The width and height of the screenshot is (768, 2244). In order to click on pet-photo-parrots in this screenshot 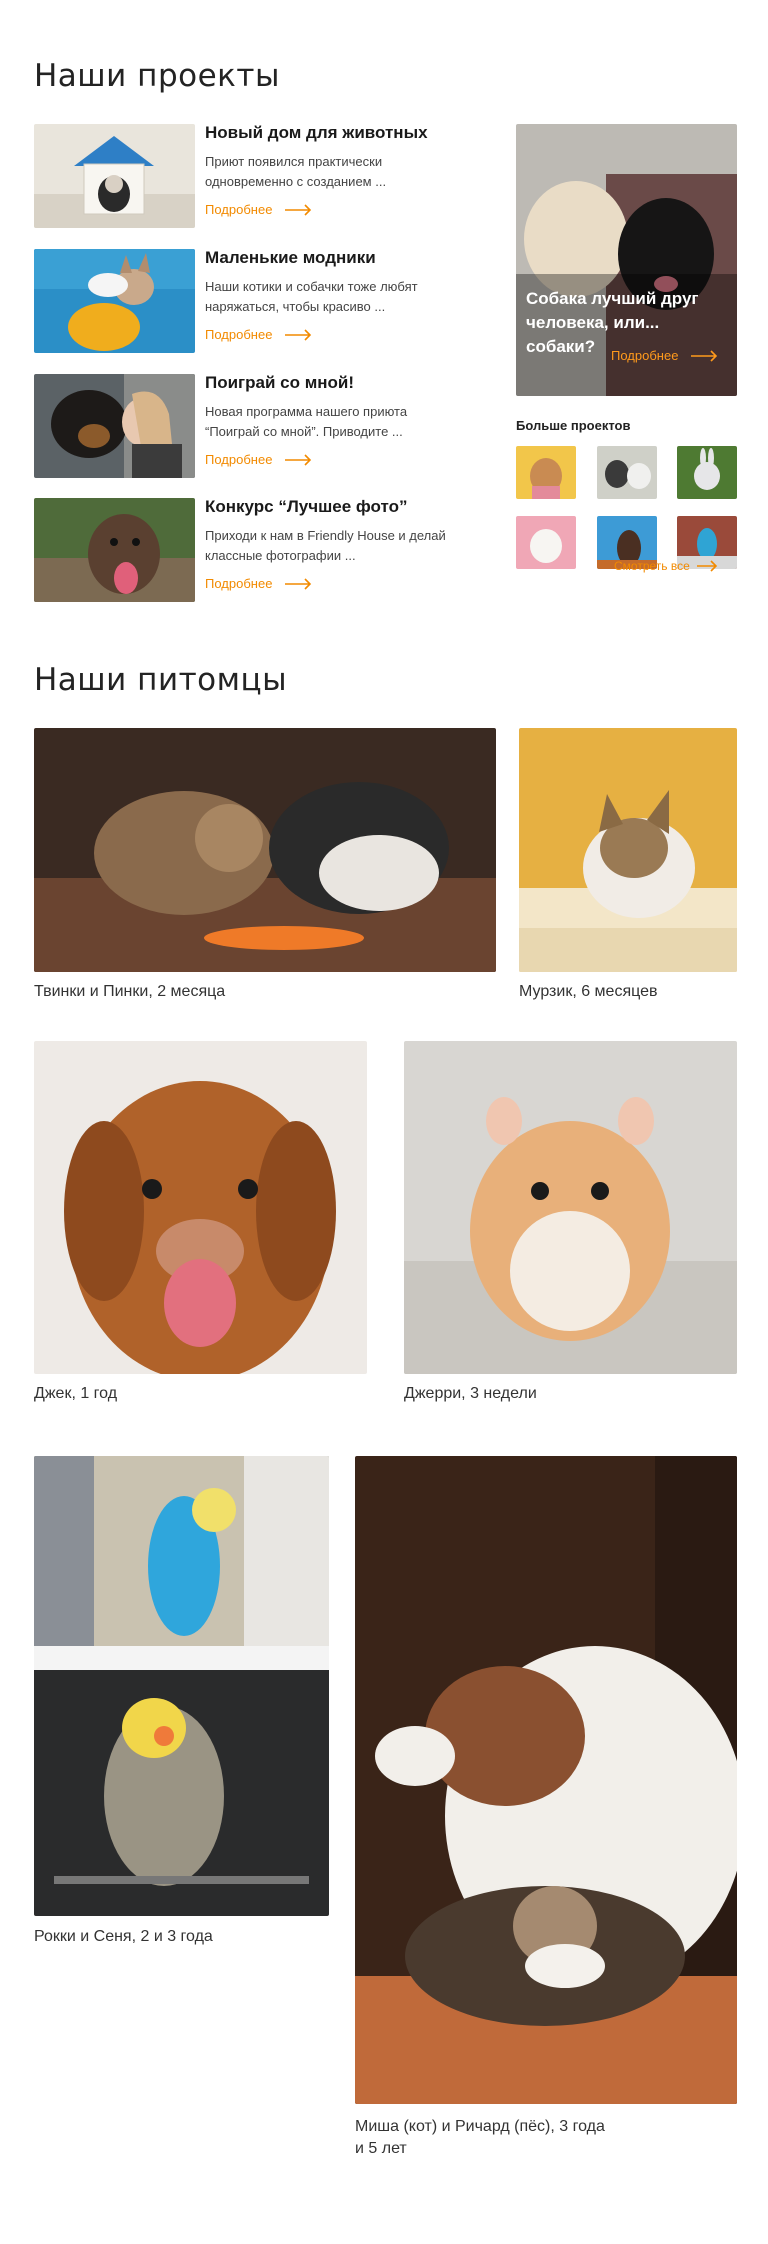, I will do `click(181, 1686)`.